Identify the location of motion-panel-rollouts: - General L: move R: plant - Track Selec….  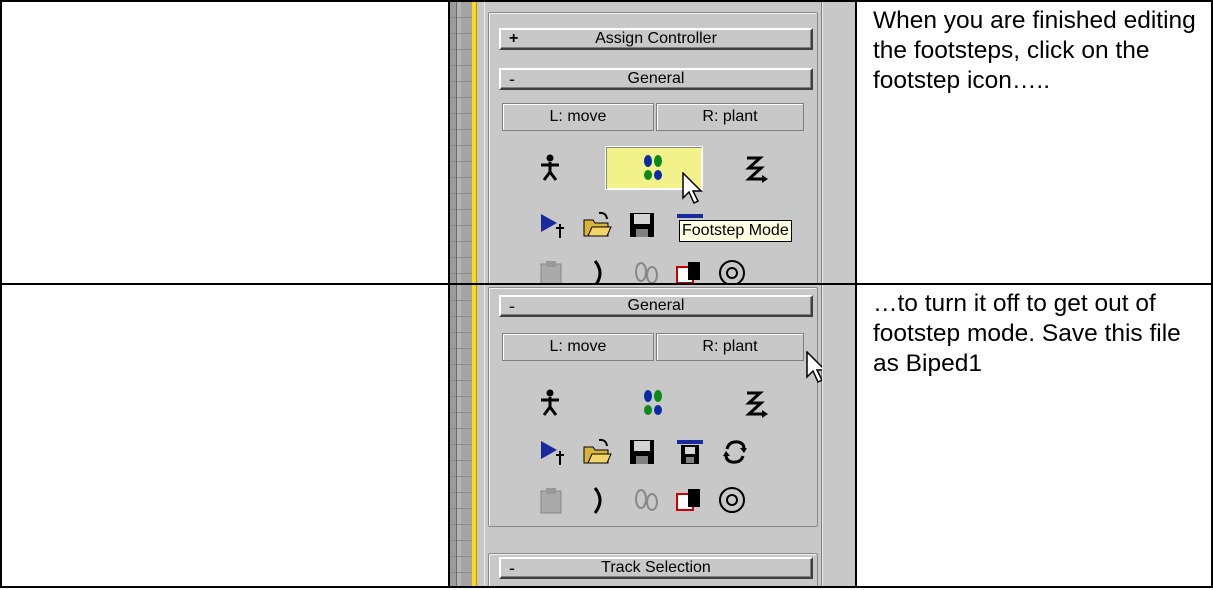
(655, 435).